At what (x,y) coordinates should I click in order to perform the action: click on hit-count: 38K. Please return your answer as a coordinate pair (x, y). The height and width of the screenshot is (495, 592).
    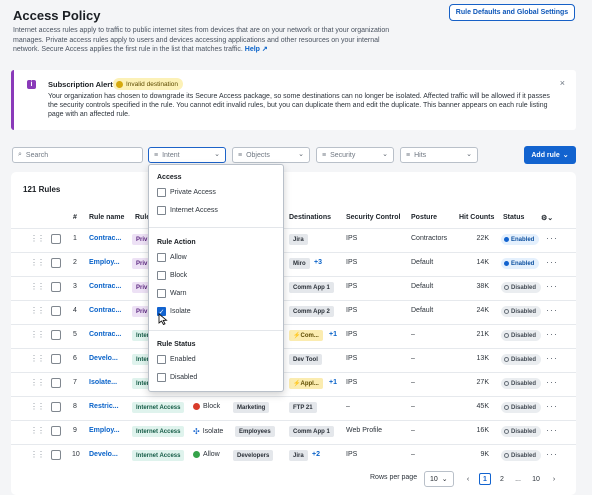
    Looking at the image, I should click on (482, 286).